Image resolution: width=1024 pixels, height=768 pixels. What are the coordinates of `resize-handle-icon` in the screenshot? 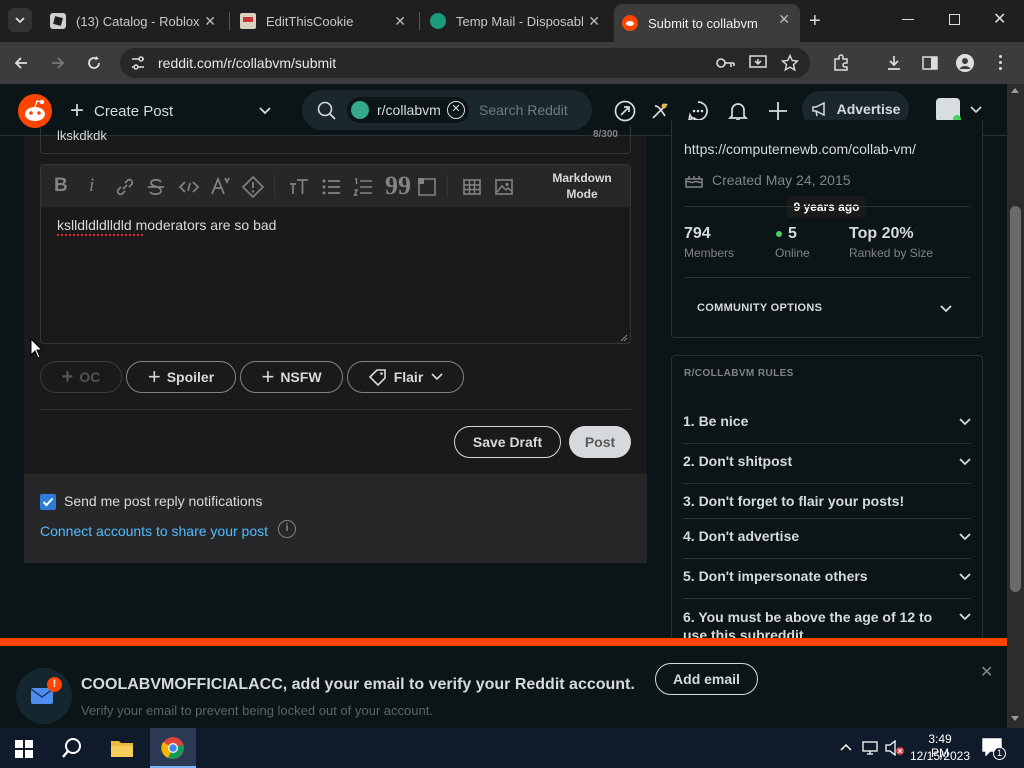 It's located at (623, 337).